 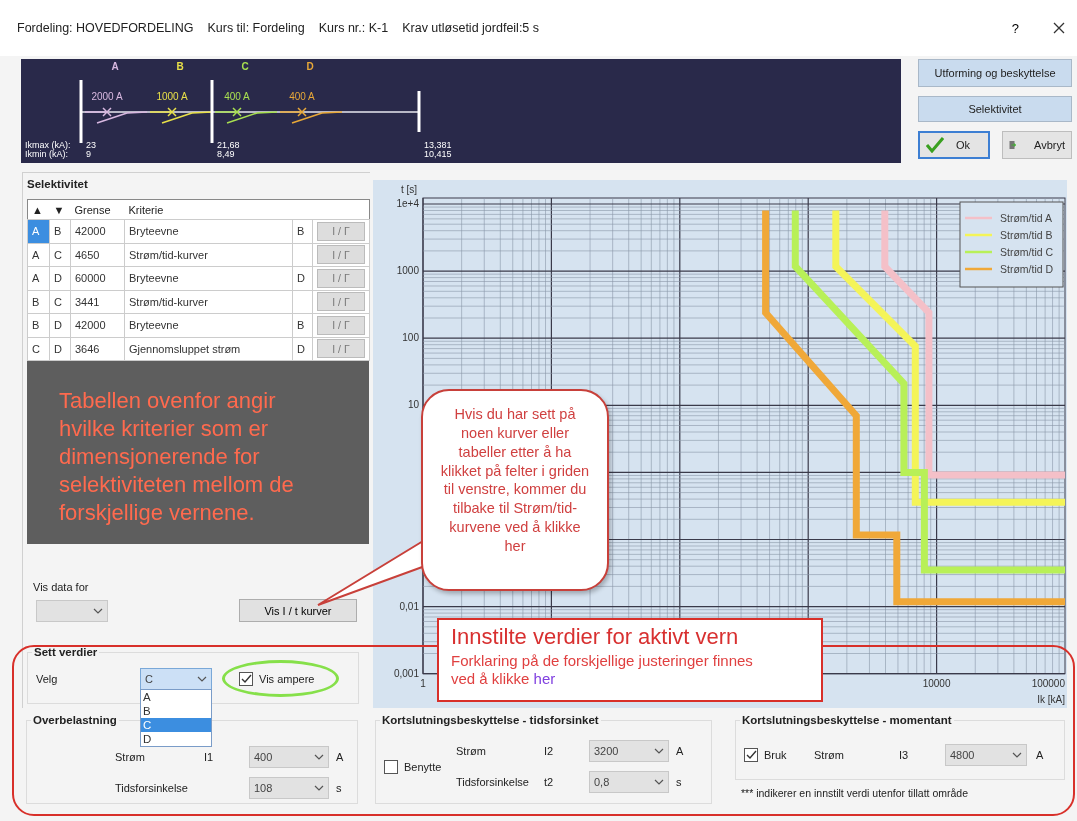 I want to click on ok-button: Ok, so click(x=954, y=145).